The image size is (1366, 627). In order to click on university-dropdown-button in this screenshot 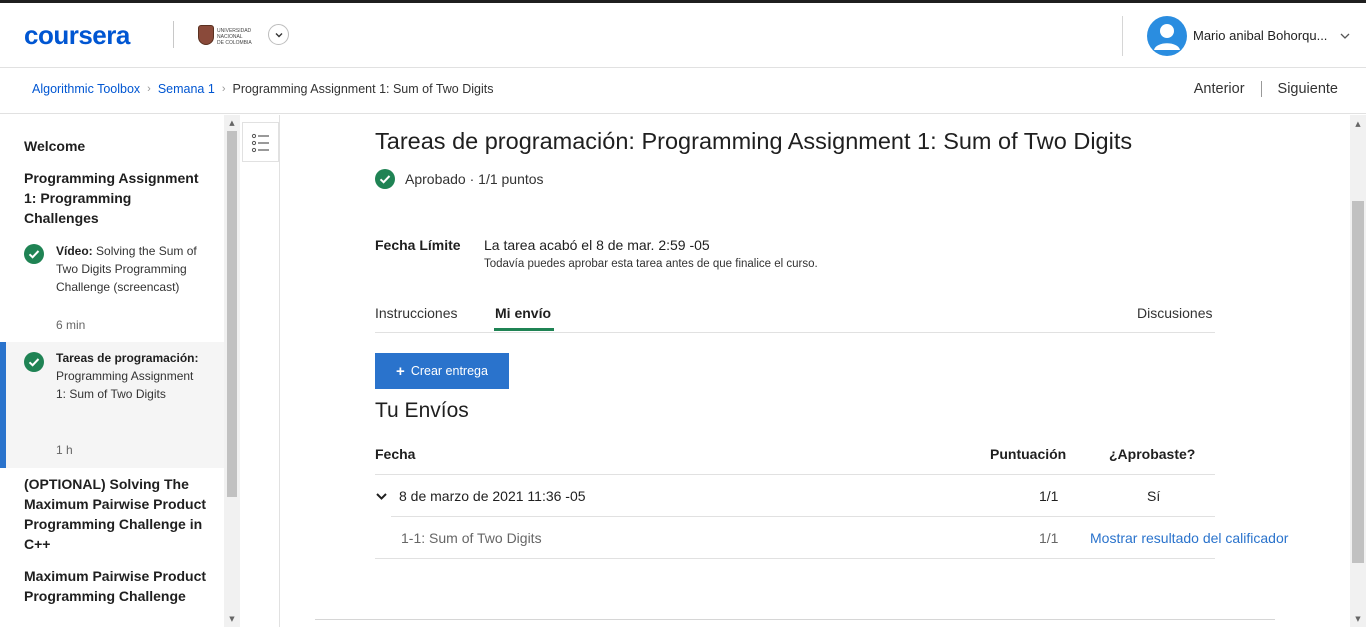, I will do `click(278, 34)`.